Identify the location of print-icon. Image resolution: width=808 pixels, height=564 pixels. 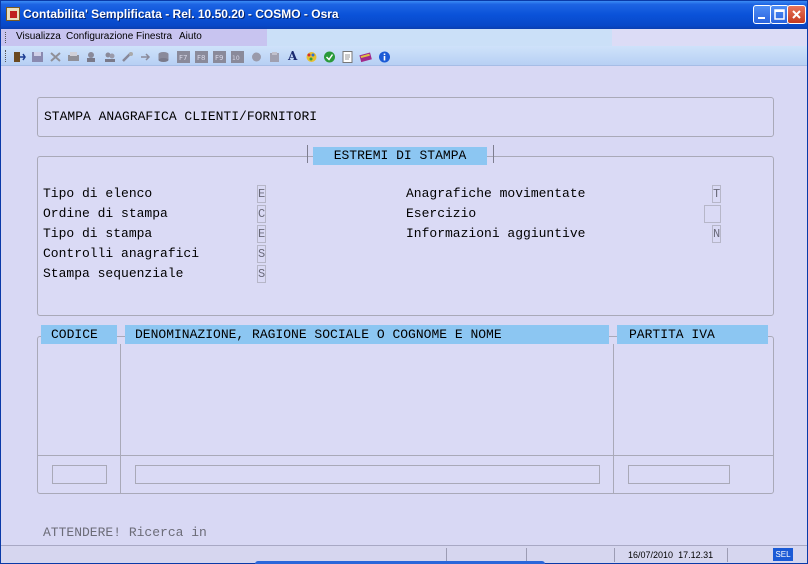
(73, 56).